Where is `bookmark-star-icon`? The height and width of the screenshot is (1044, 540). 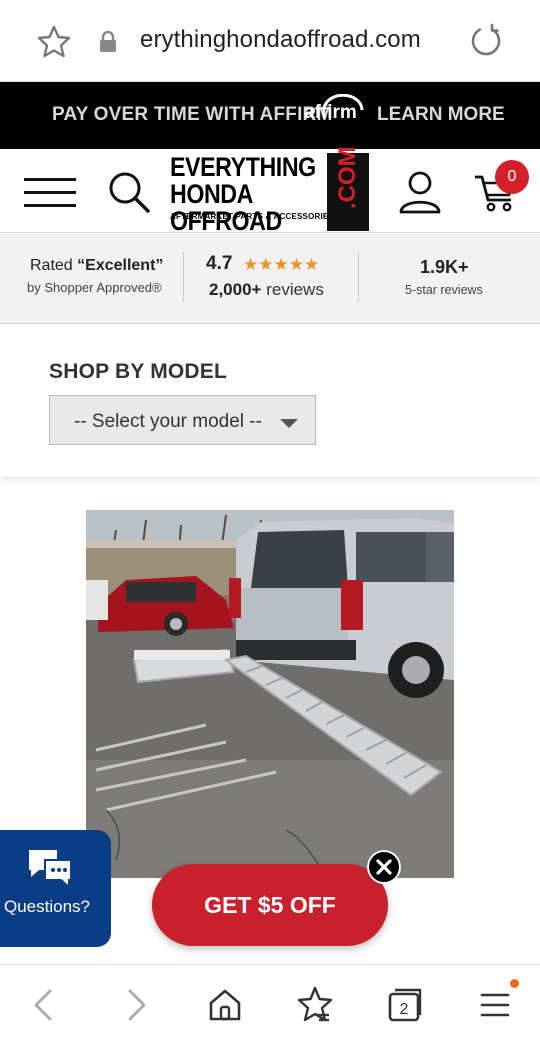
bookmark-star-icon is located at coordinates (54, 42).